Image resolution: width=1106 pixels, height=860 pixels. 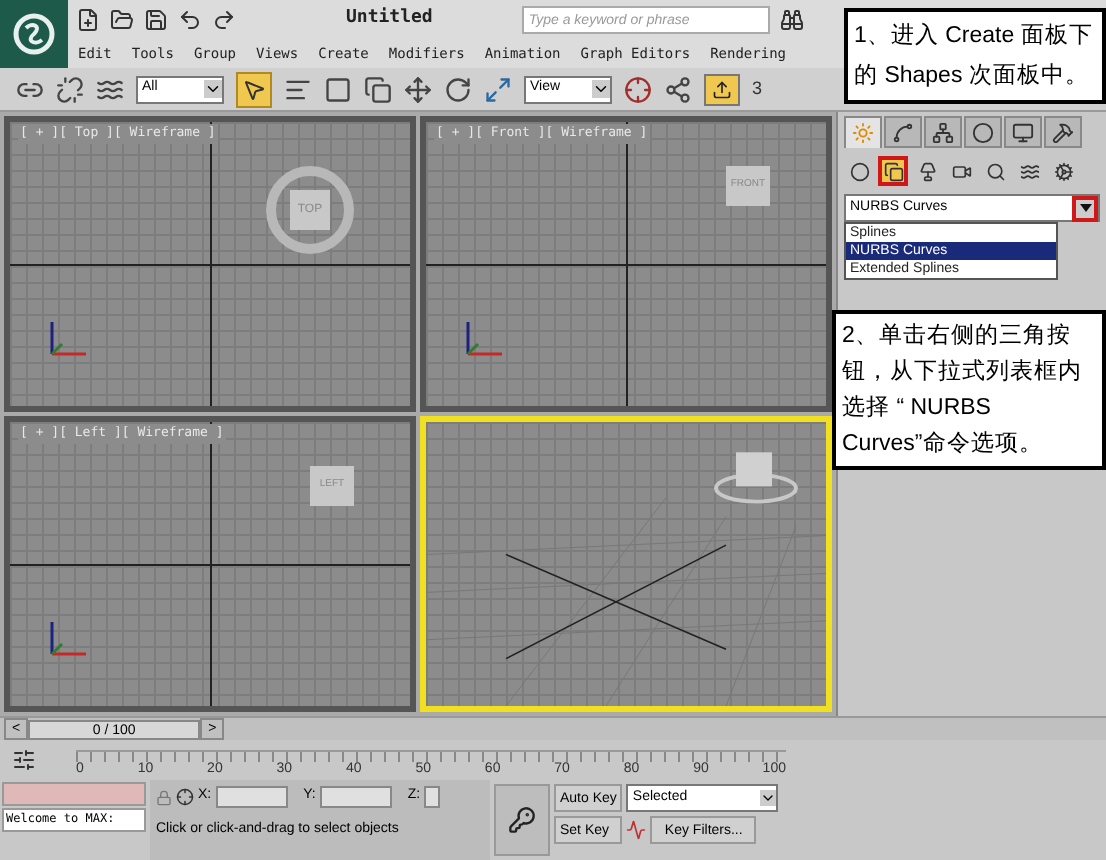 I want to click on key-mode-button, so click(x=522, y=820).